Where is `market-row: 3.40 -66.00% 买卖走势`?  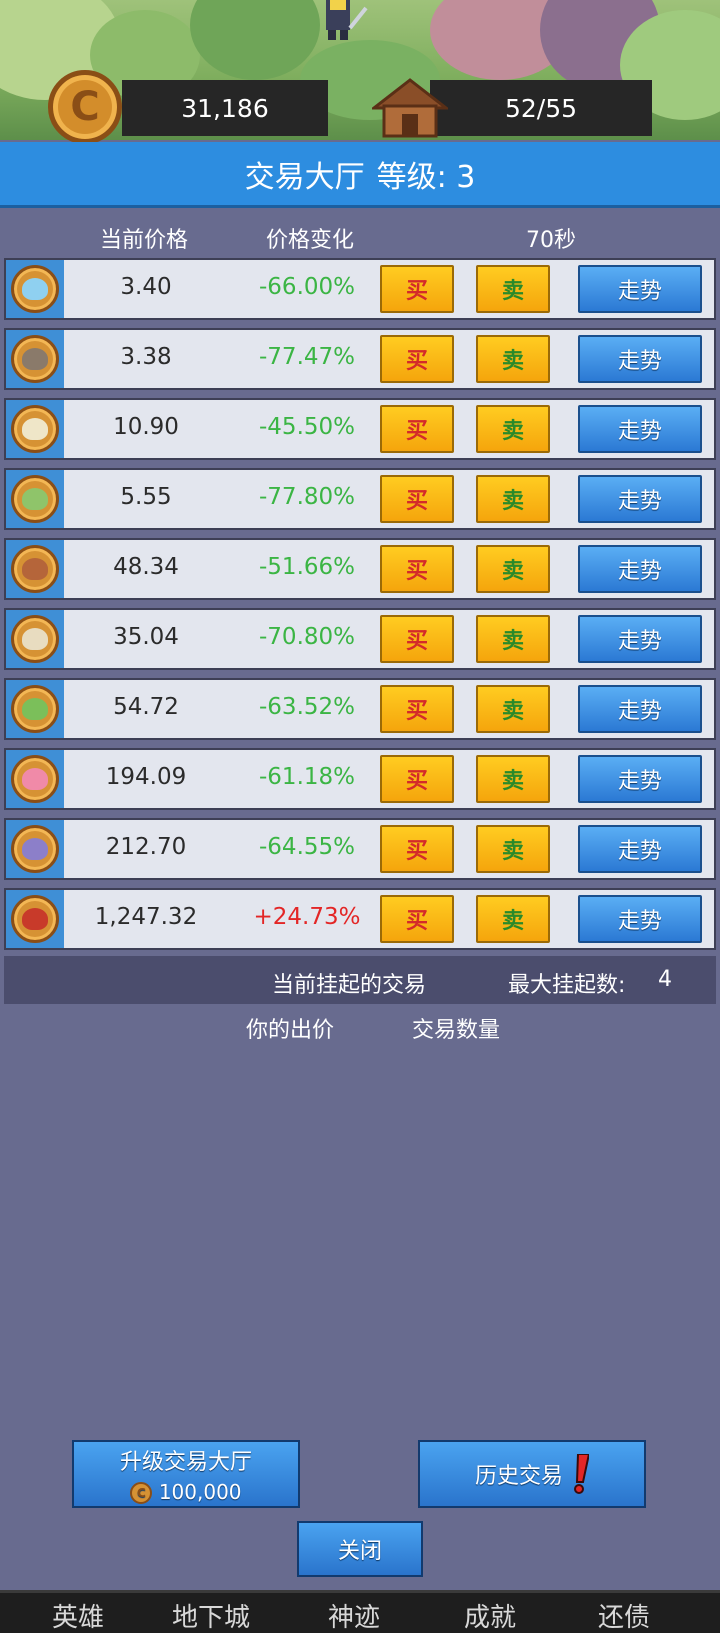 market-row: 3.40 -66.00% 买卖走势 is located at coordinates (360, 289).